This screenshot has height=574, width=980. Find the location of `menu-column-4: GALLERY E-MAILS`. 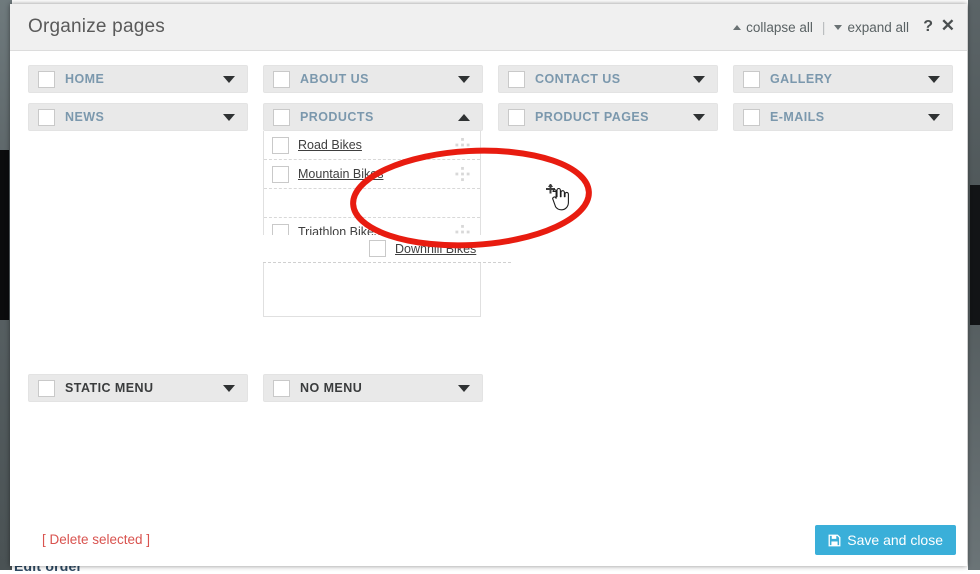

menu-column-4: GALLERY E-MAILS is located at coordinates (843, 103).